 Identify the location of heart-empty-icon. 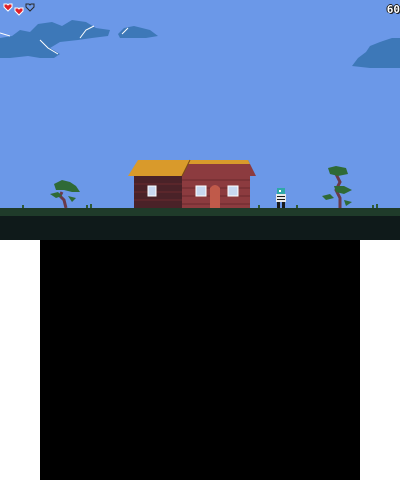
(30, 7).